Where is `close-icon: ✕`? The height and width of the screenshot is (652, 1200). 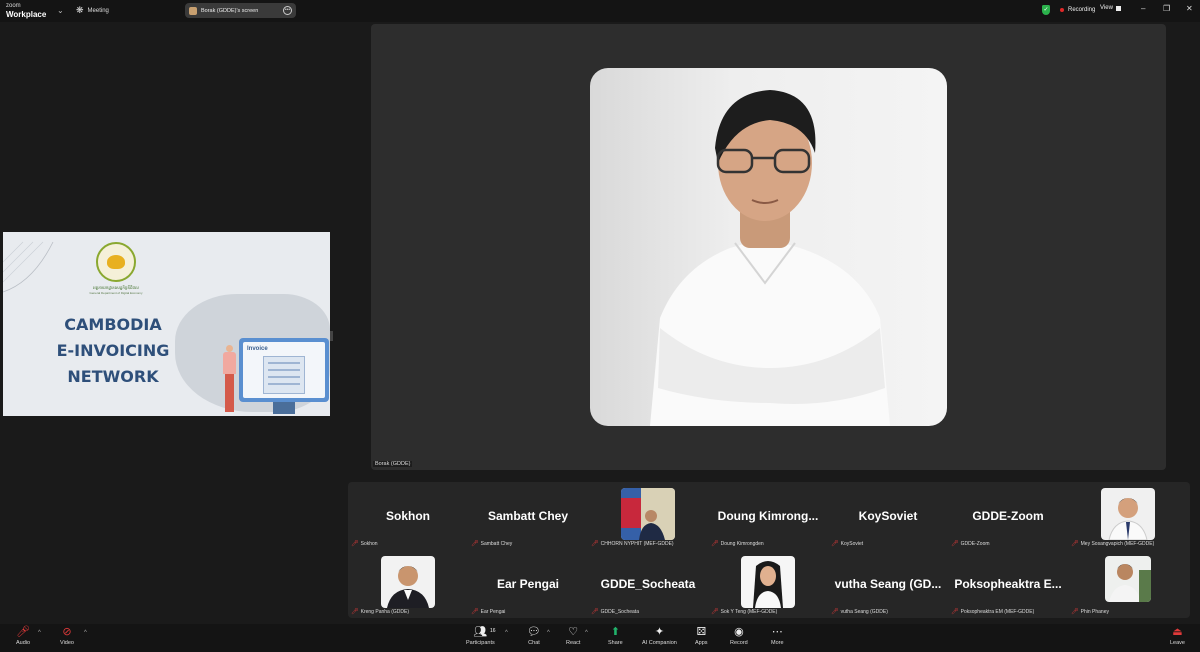 close-icon: ✕ is located at coordinates (1189, 8).